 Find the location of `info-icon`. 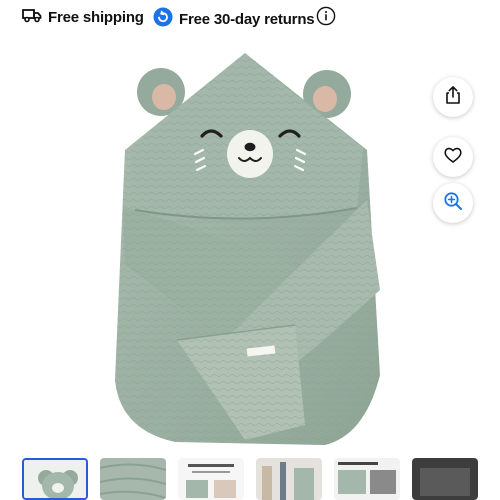

info-icon is located at coordinates (326, 16).